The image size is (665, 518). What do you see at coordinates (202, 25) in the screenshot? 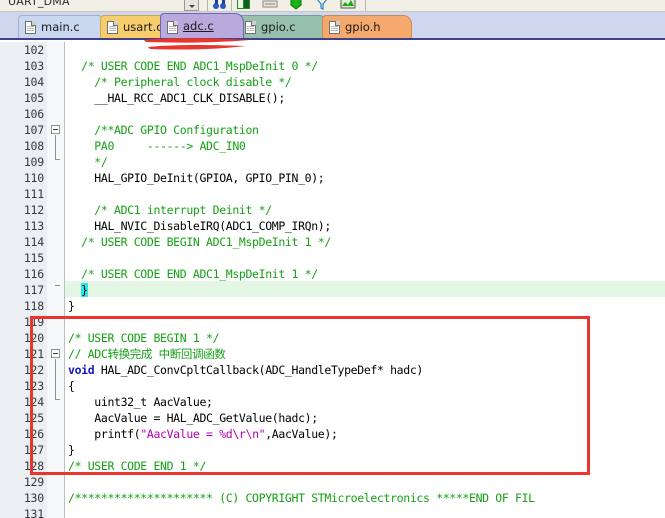
I see `tab-adc-c: adc.c` at bounding box center [202, 25].